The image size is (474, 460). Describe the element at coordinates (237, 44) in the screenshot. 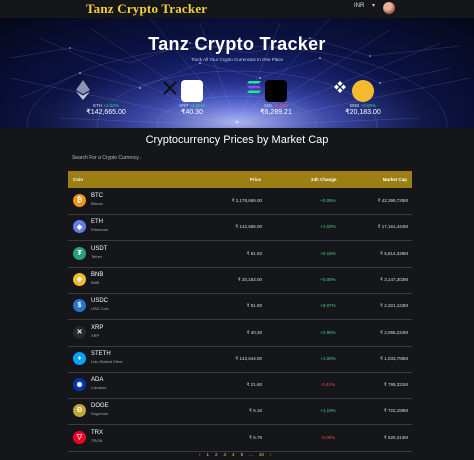

I see `banner-title: Tanz Crypto Tracker` at that location.